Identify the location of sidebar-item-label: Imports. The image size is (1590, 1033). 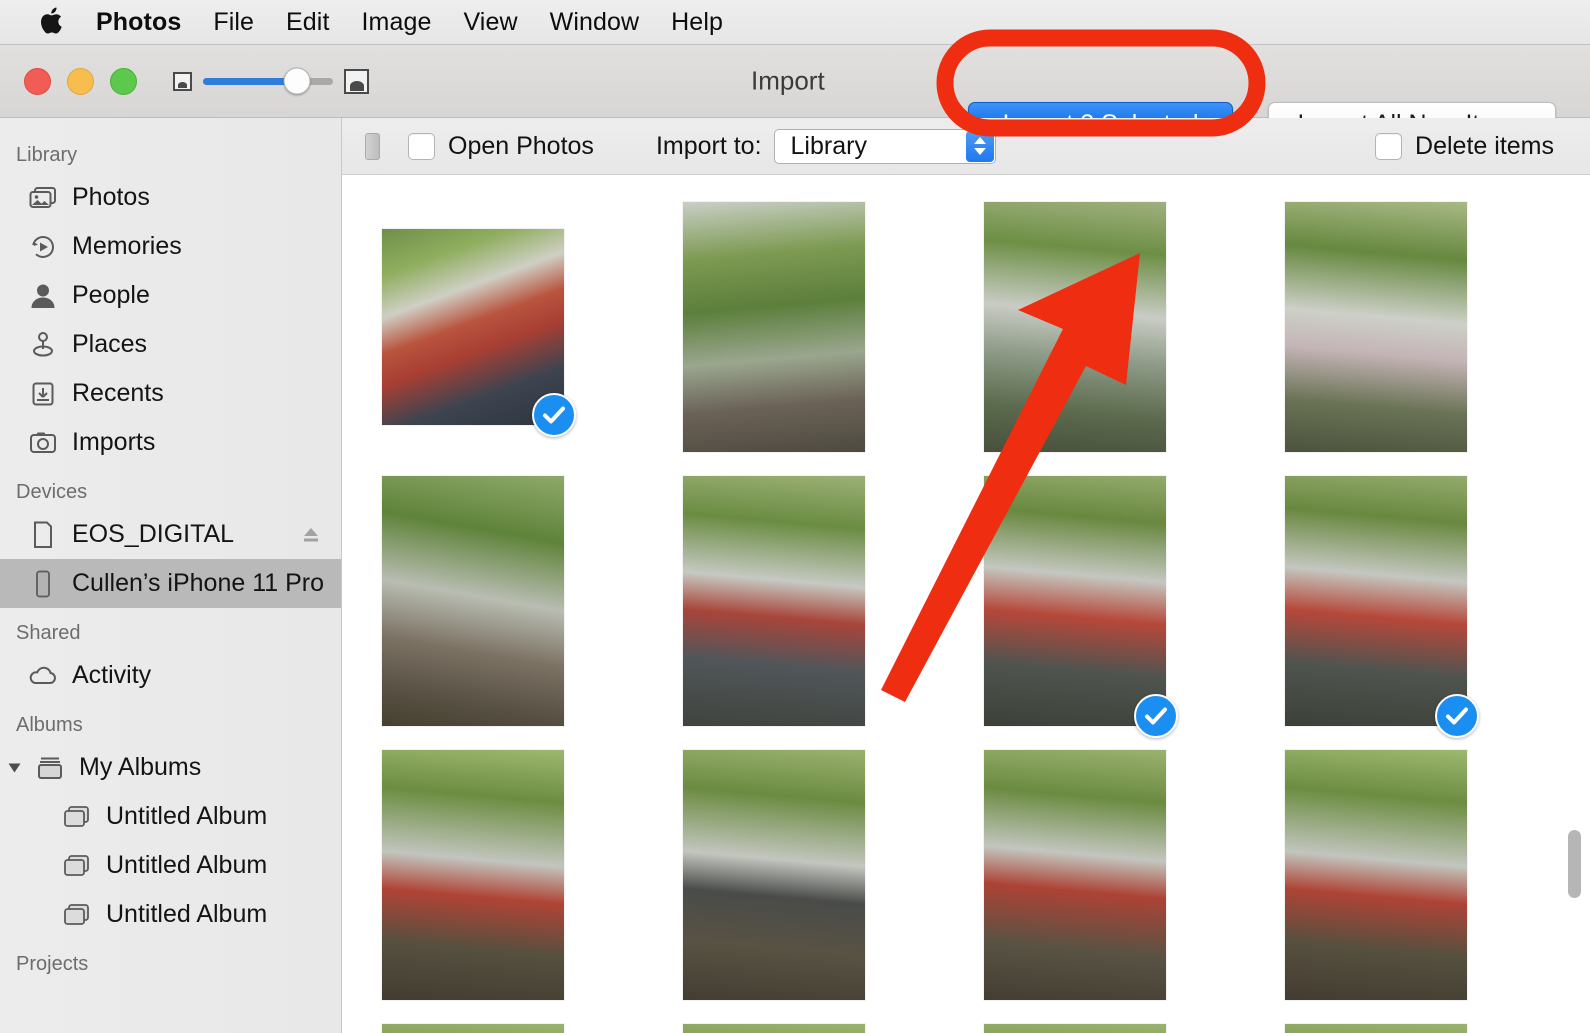
(114, 442).